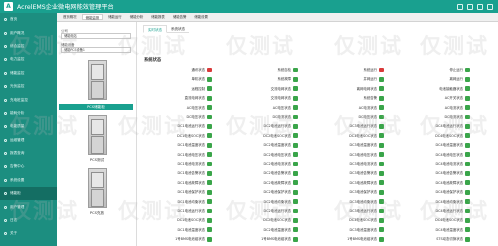  I want to click on status-item: DC1电池SOC状态, so click(179, 220).